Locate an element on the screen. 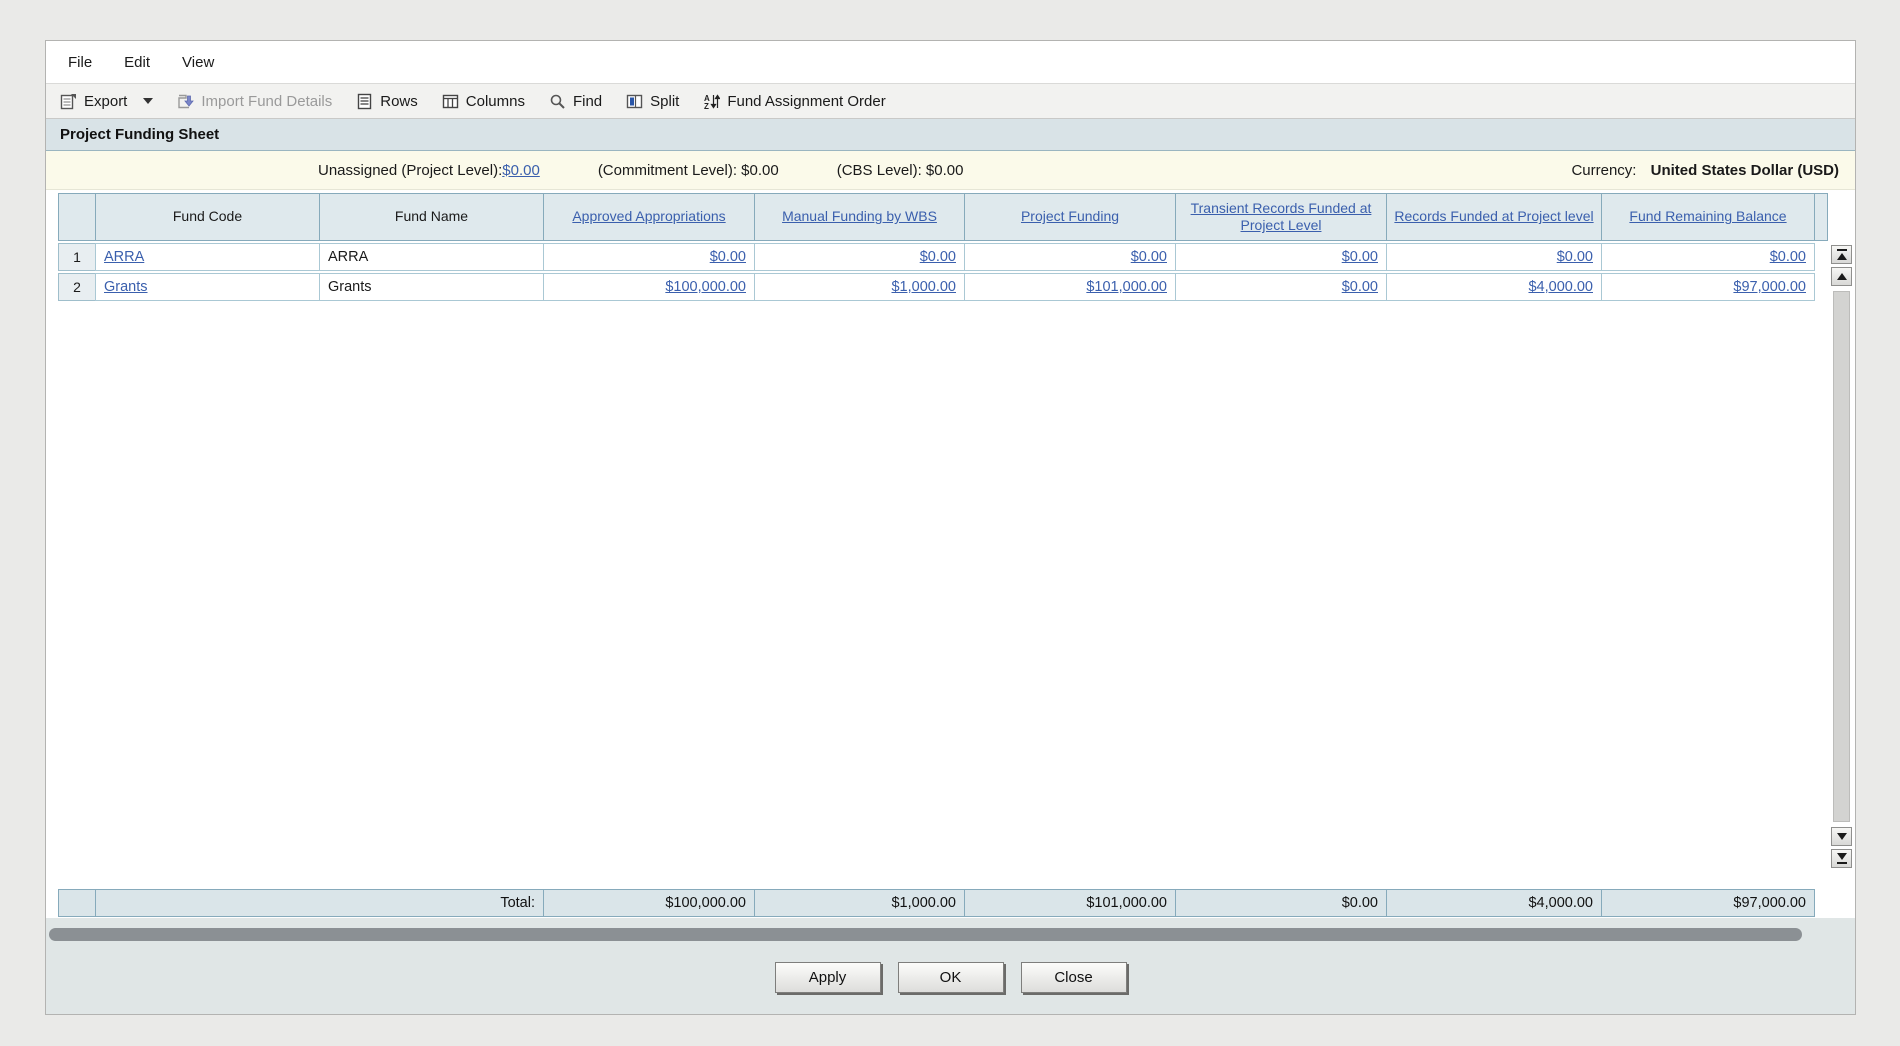 The image size is (1900, 1046). records-funded-link: $4,000.00 is located at coordinates (1560, 287).